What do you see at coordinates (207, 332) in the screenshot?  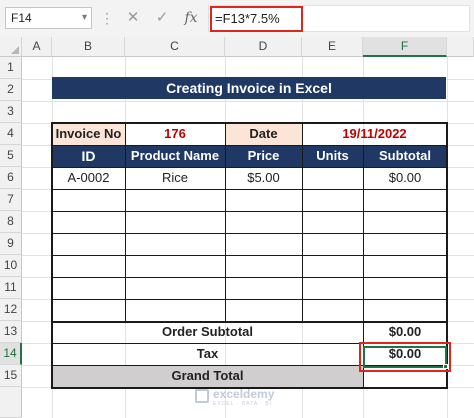 I see `order-subtotal-label: Order Subtotal` at bounding box center [207, 332].